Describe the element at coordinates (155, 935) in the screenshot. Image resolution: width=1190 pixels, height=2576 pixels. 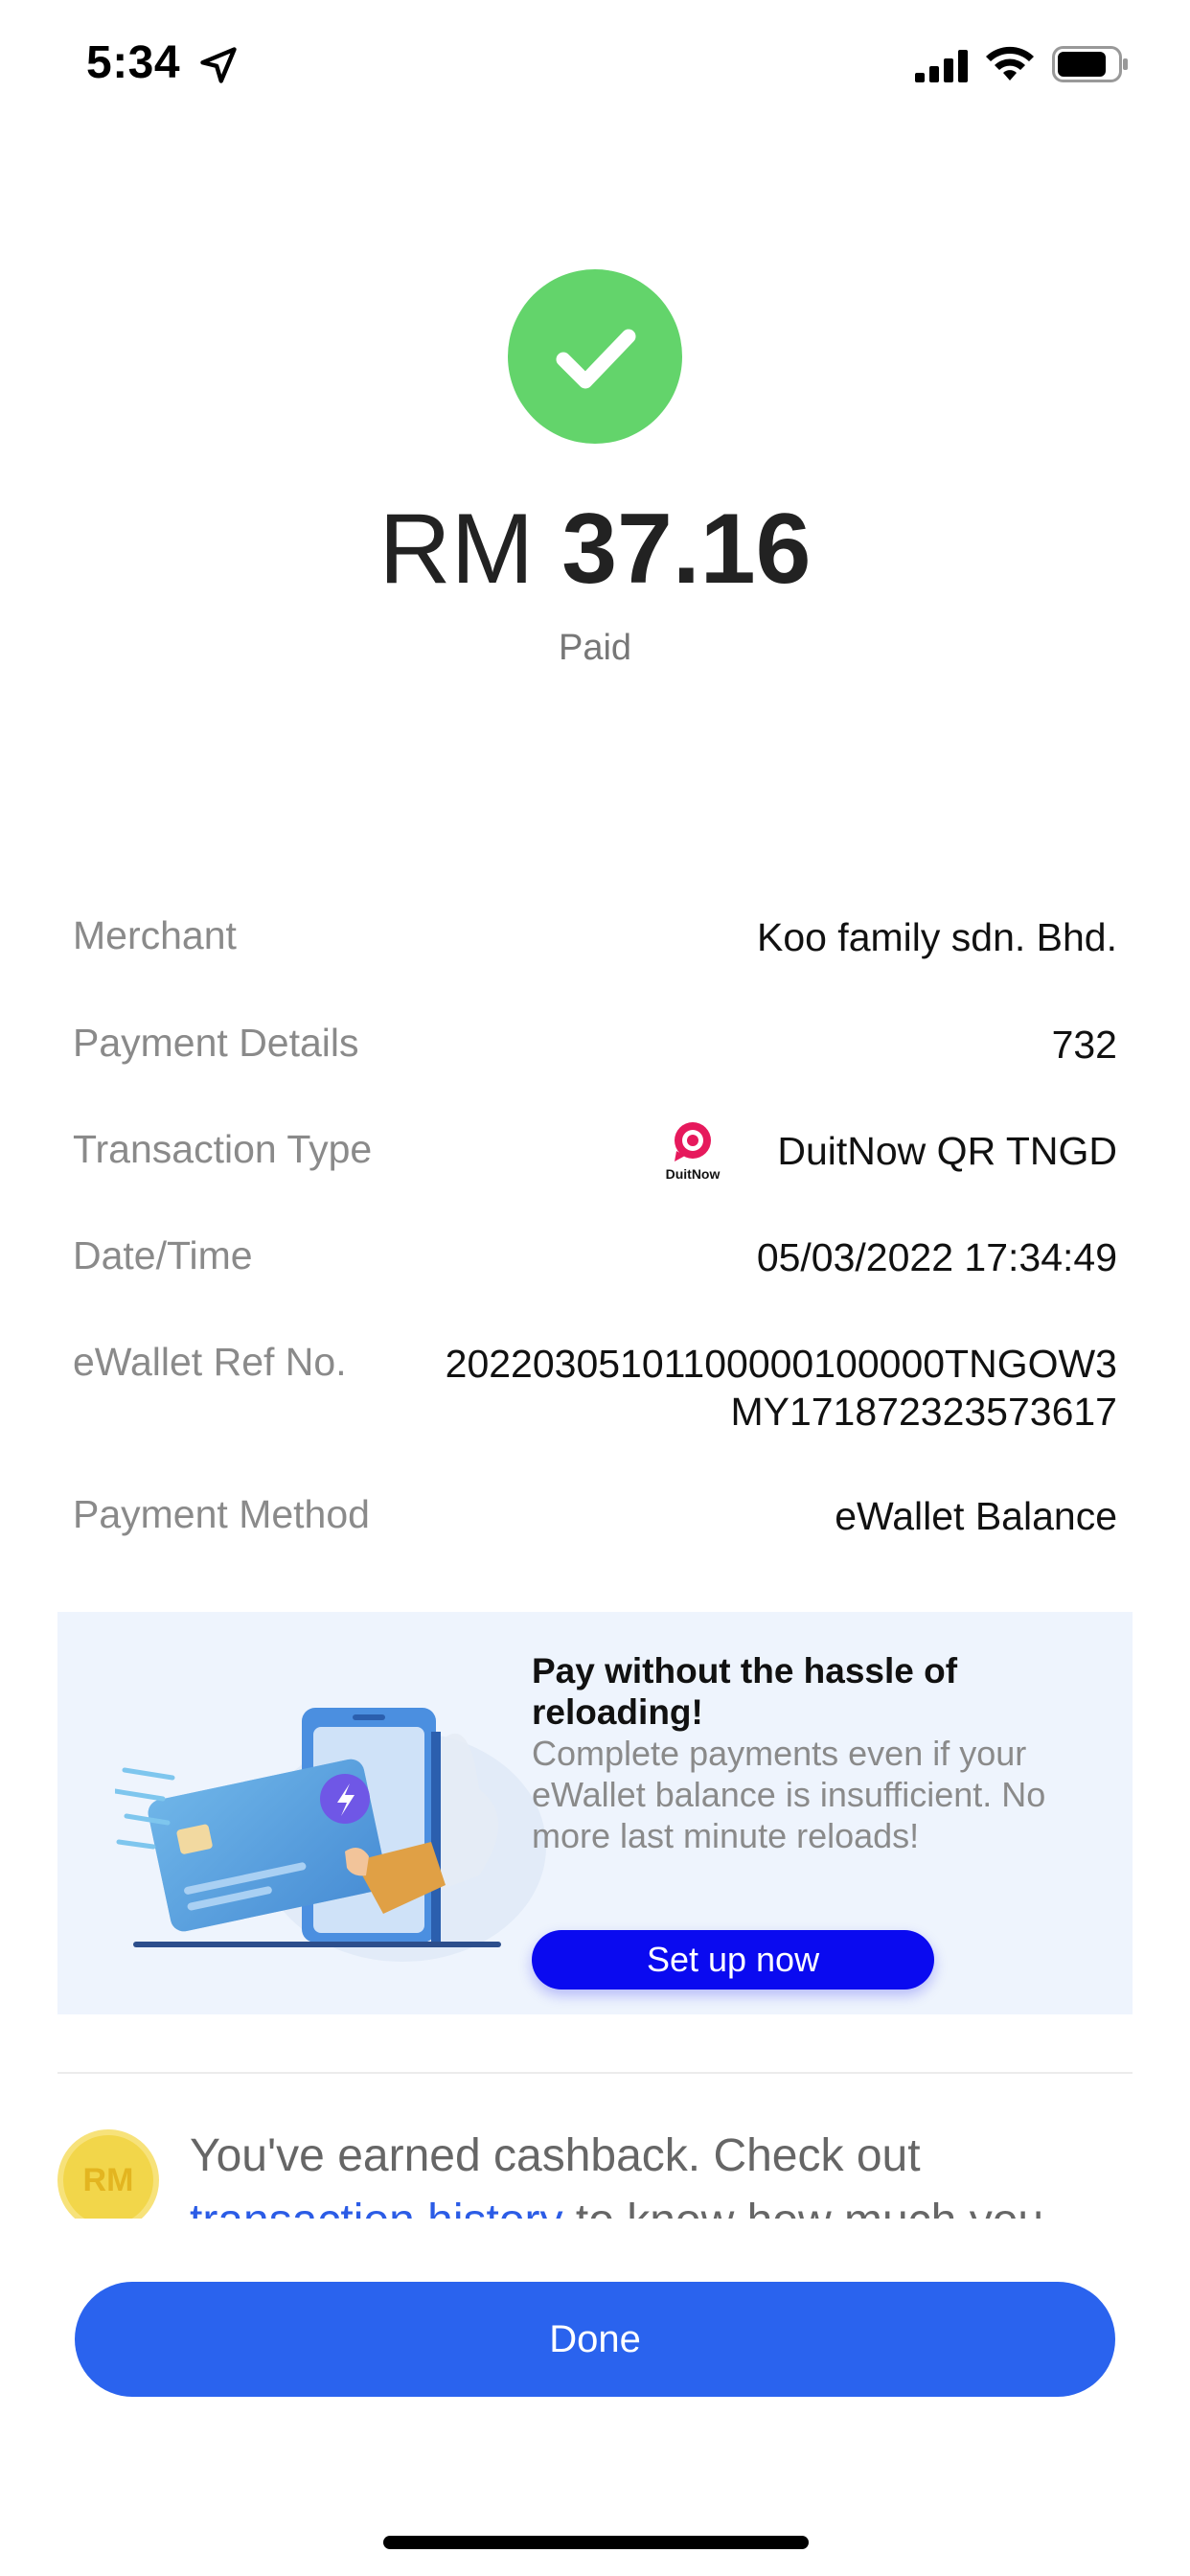
I see `merchant-label: Merchant` at that location.